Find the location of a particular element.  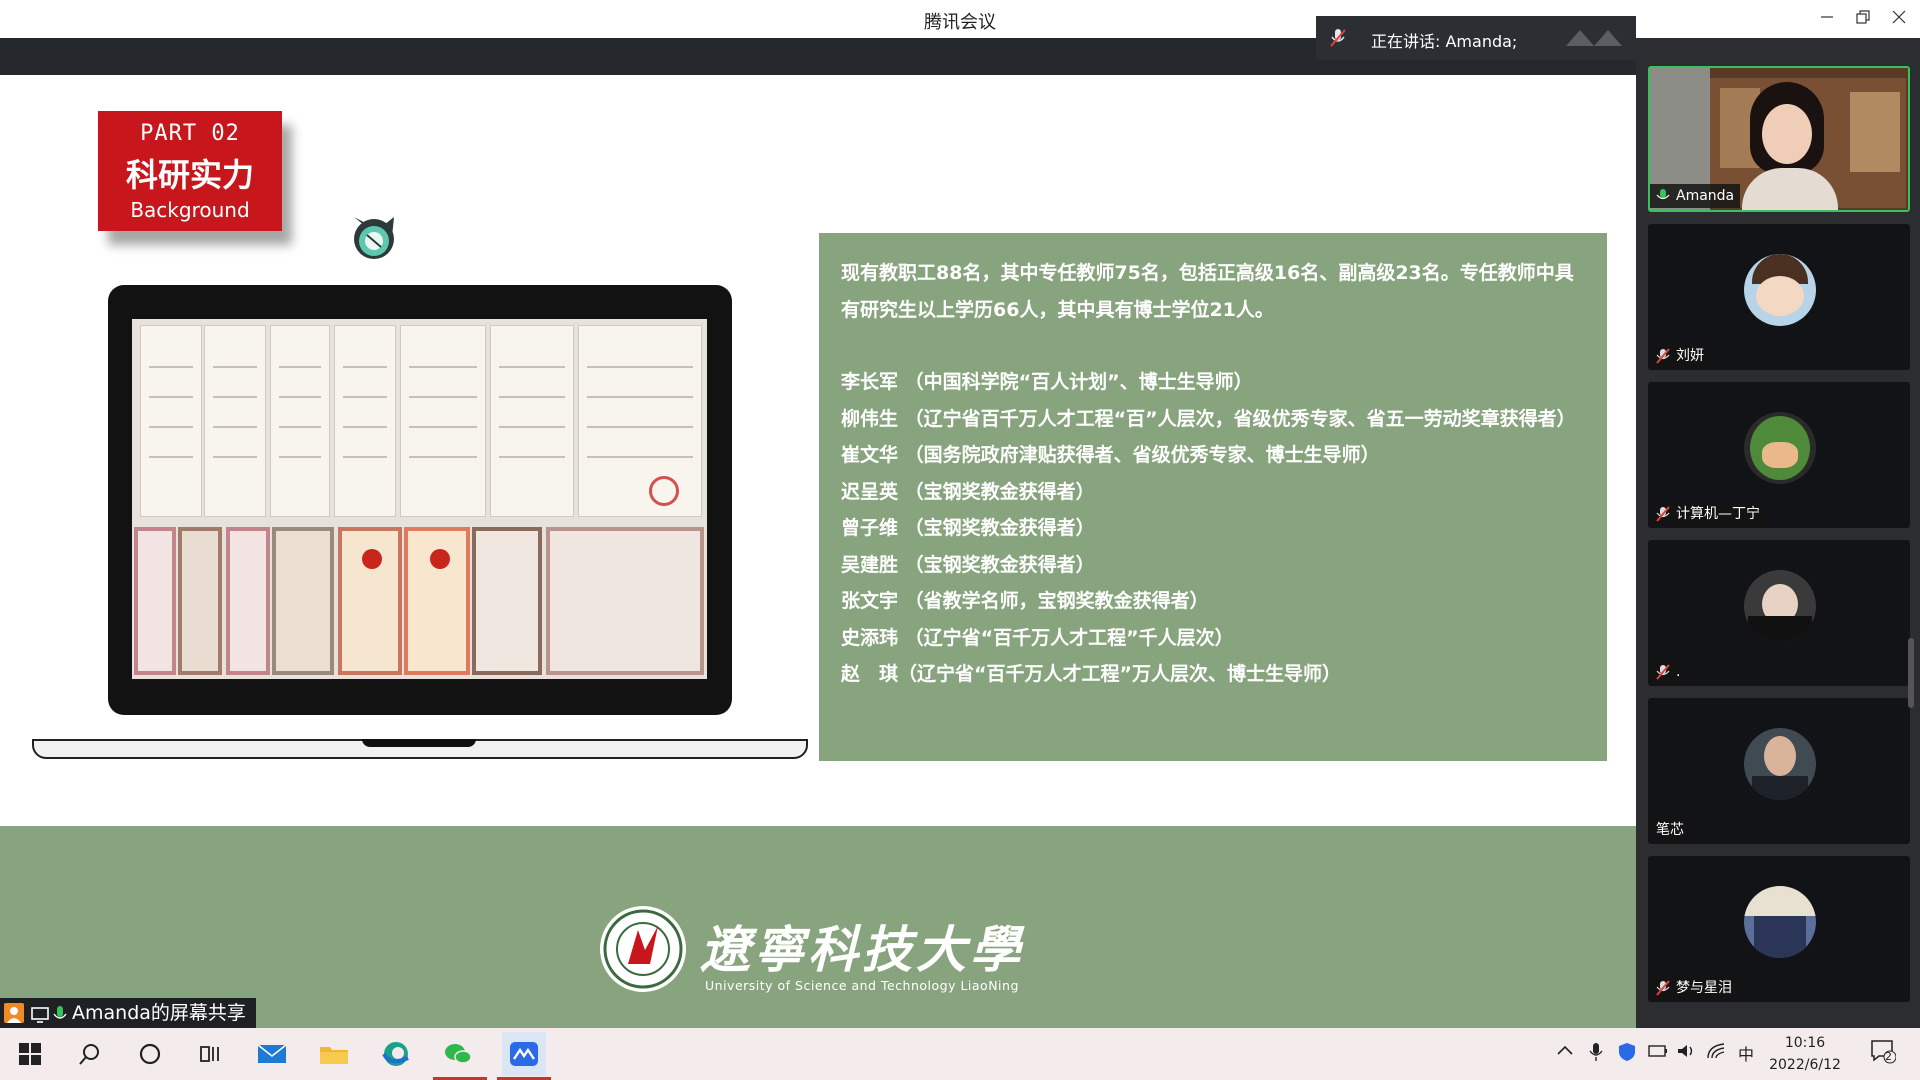

participant-tile: 笔芯 is located at coordinates (1779, 771).